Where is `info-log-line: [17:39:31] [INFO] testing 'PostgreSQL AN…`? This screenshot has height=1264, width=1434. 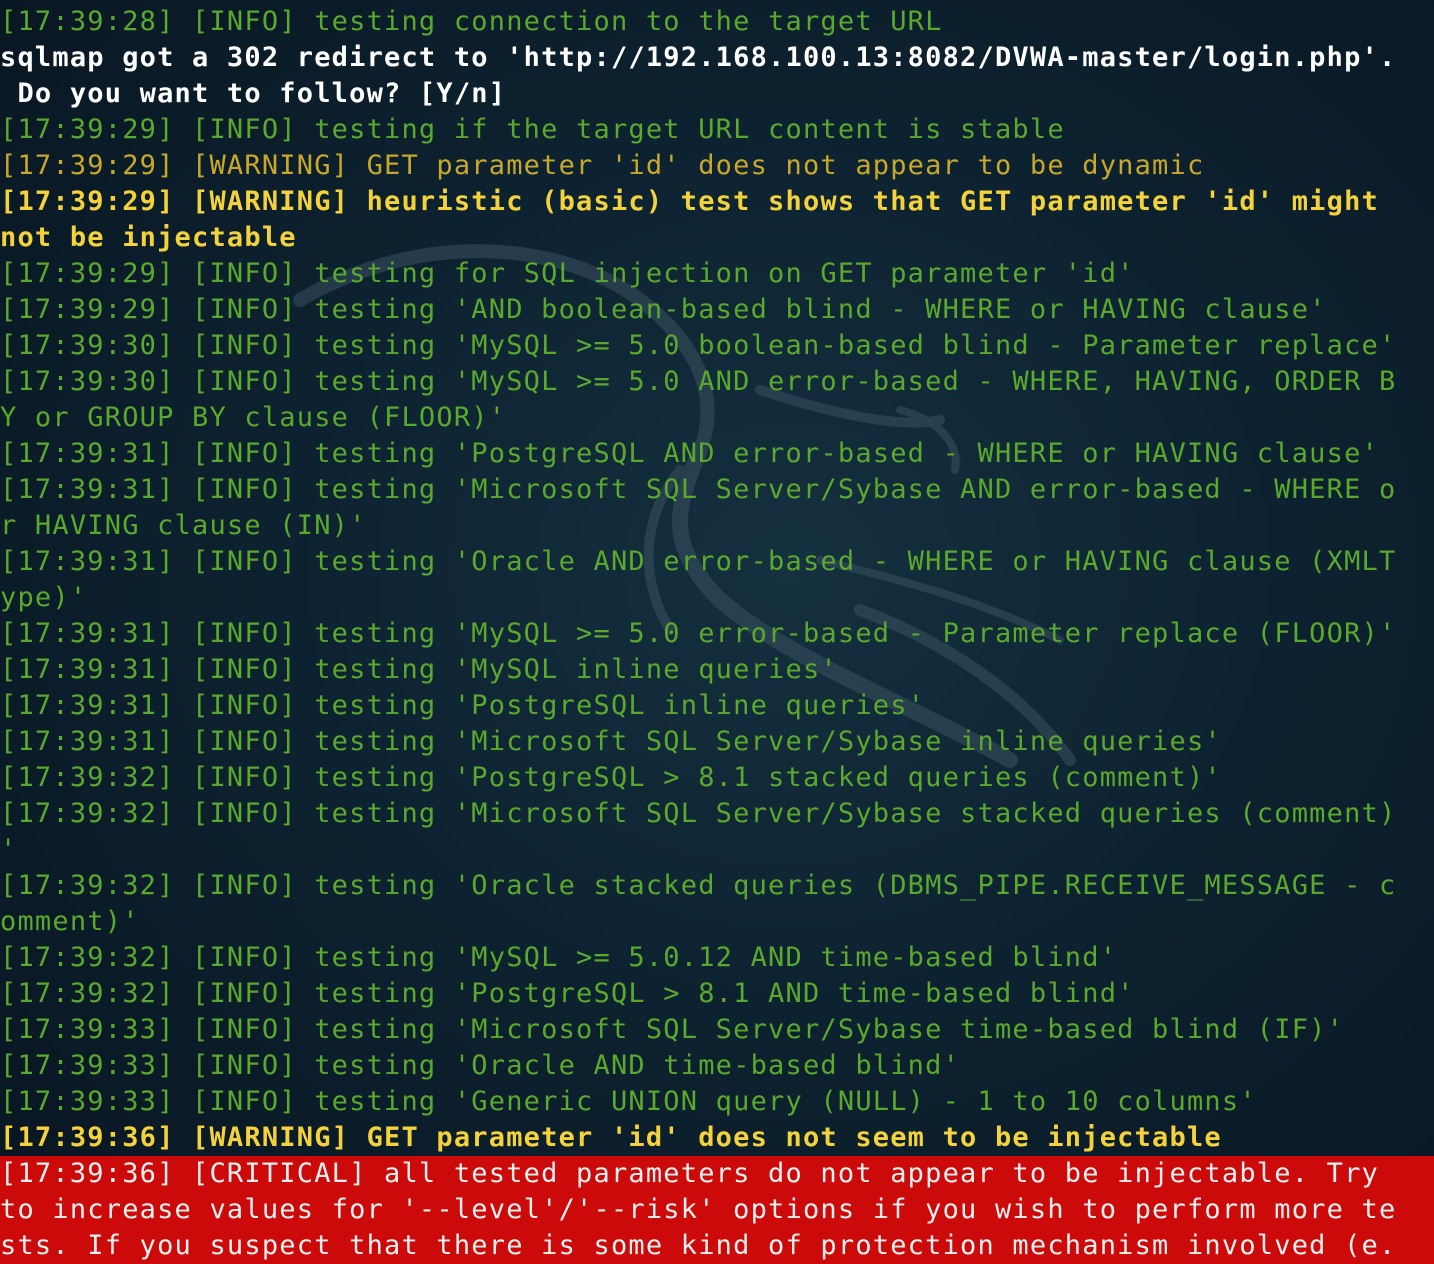 info-log-line: [17:39:31] [INFO] testing 'PostgreSQL AN… is located at coordinates (689, 453).